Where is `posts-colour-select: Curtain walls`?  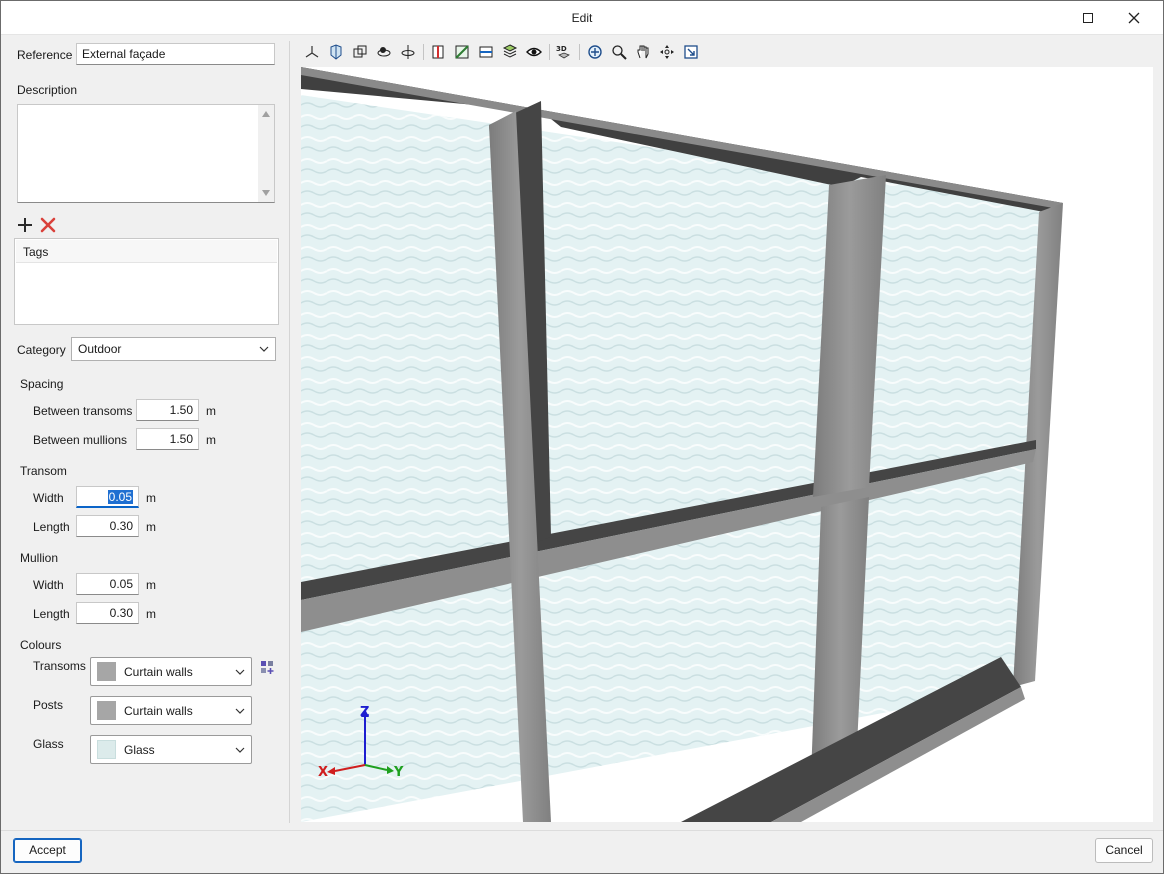 posts-colour-select: Curtain walls is located at coordinates (171, 710).